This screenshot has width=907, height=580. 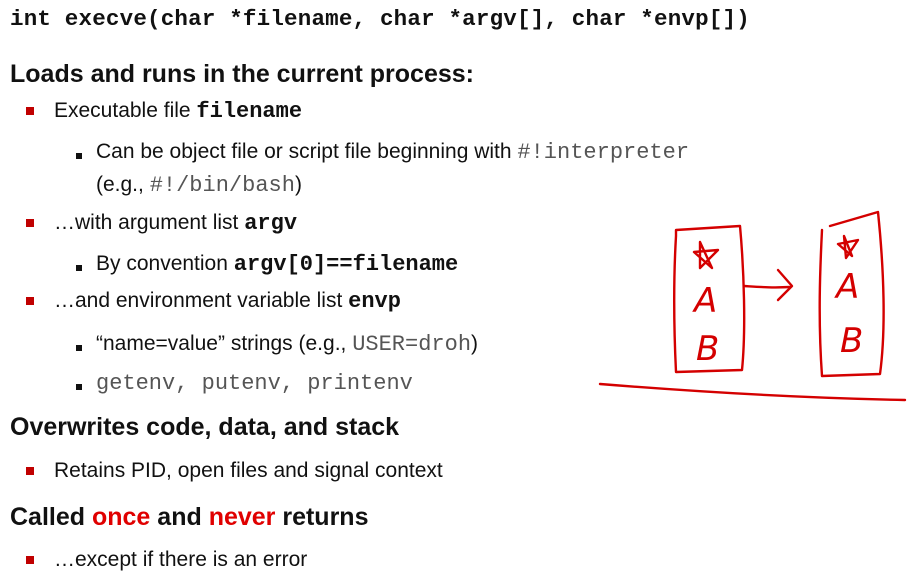 I want to click on right-box-letter-a: A, so click(x=846, y=287).